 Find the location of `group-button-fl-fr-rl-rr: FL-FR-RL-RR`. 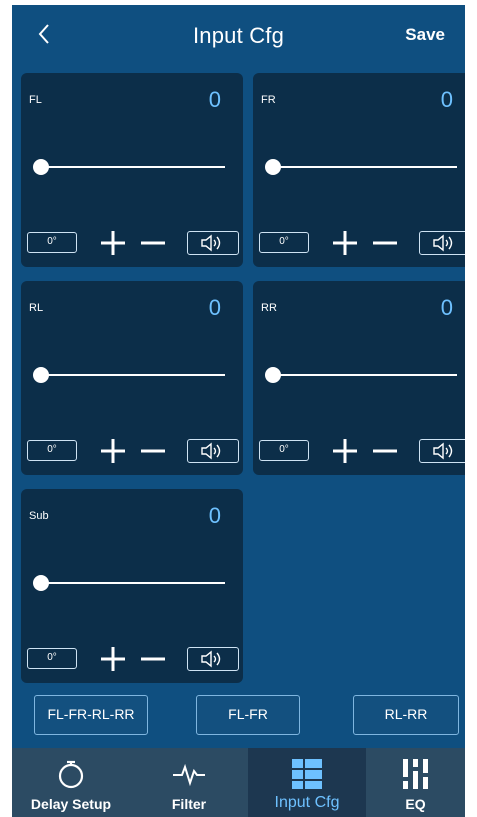

group-button-fl-fr-rl-rr: FL-FR-RL-RR is located at coordinates (91, 715).